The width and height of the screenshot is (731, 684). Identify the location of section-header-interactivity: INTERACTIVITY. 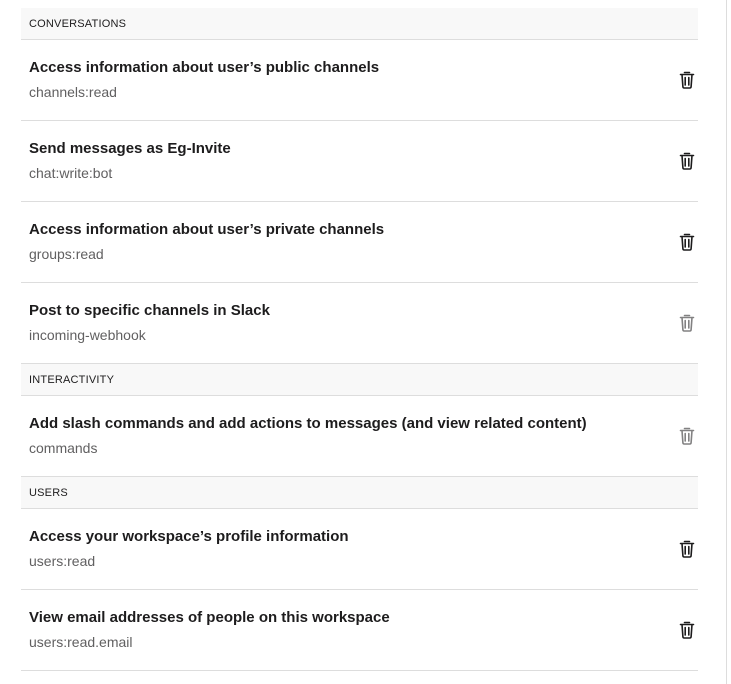
(359, 380).